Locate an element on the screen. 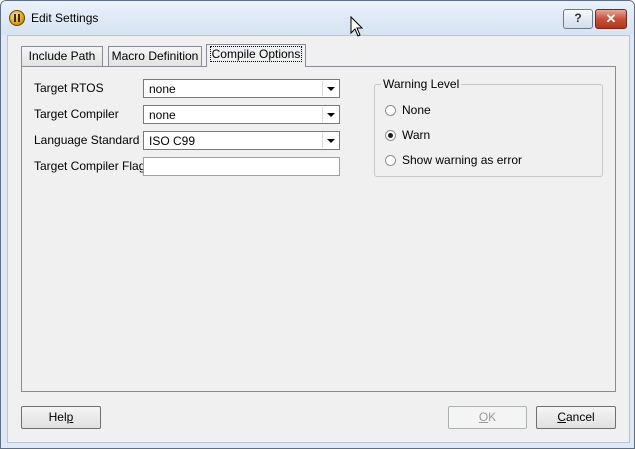 The height and width of the screenshot is (449, 635). warning-level-title: Warning Level is located at coordinates (421, 84).